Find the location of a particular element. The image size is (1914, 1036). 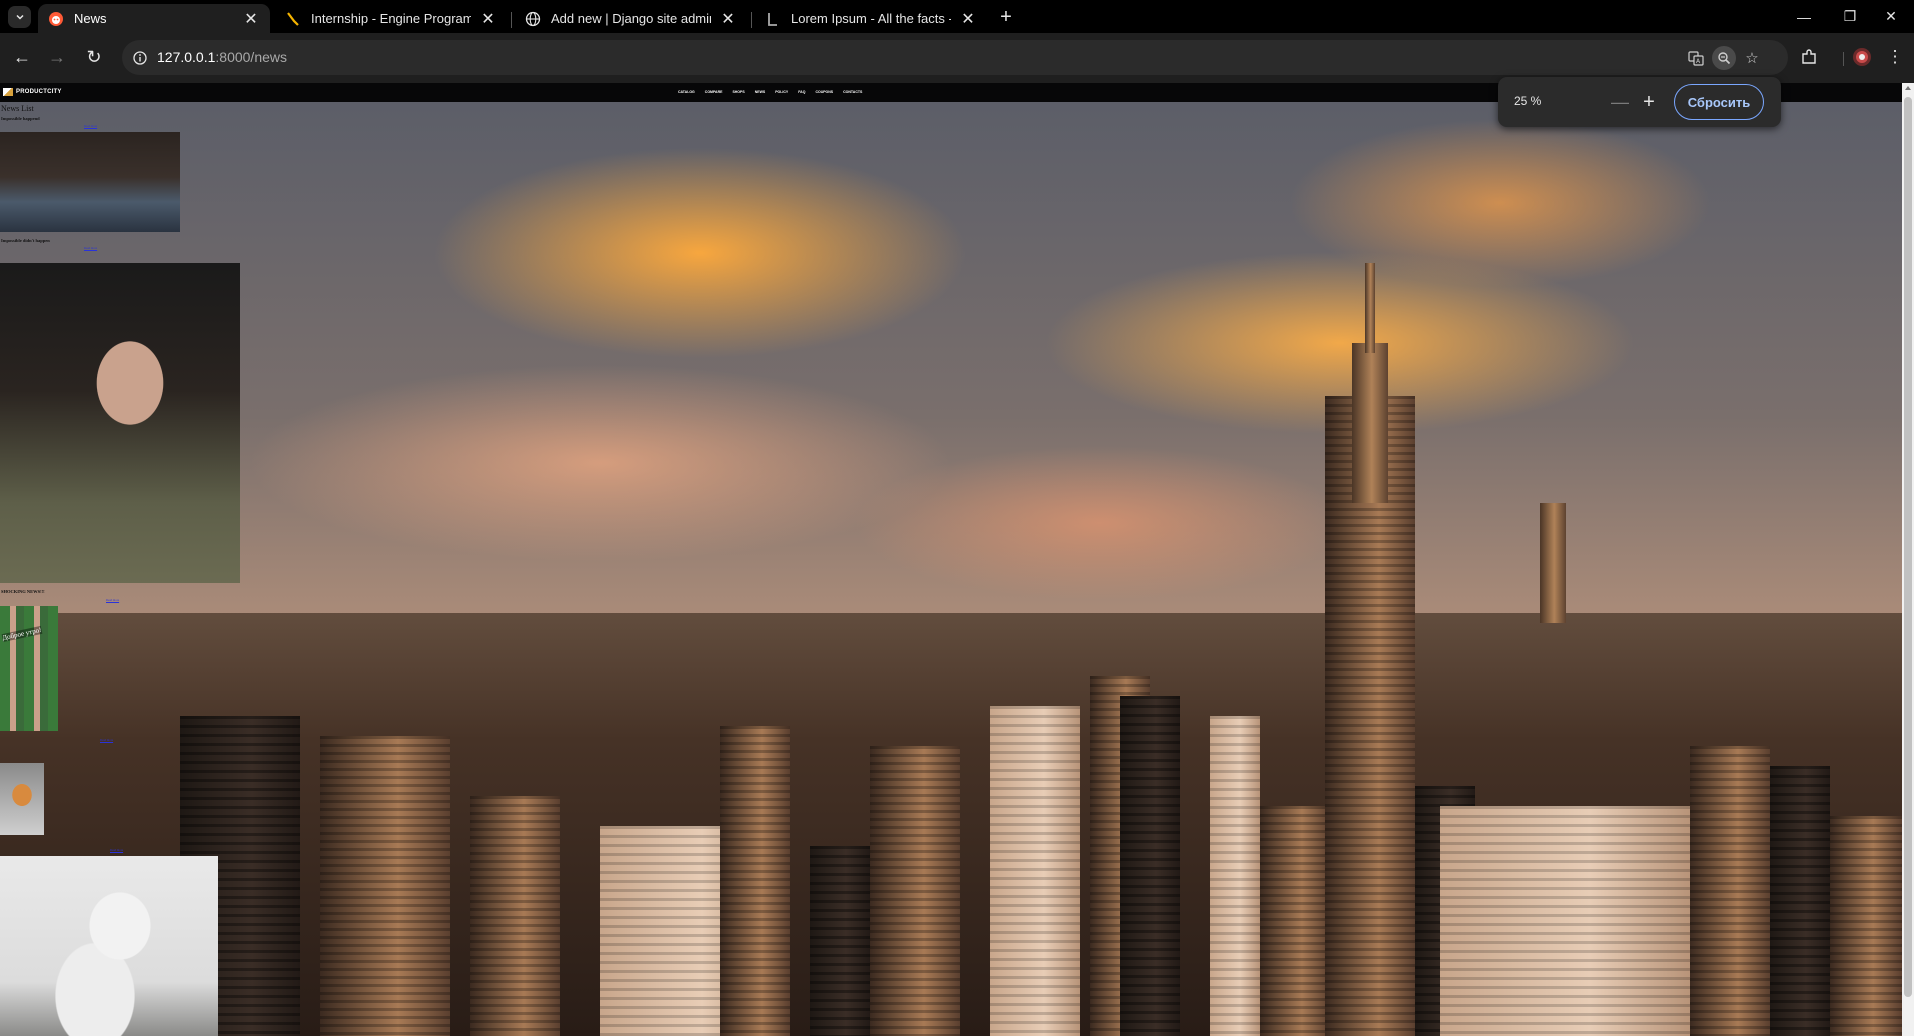

menu-kebab-icon: ⋮ is located at coordinates (1895, 57).